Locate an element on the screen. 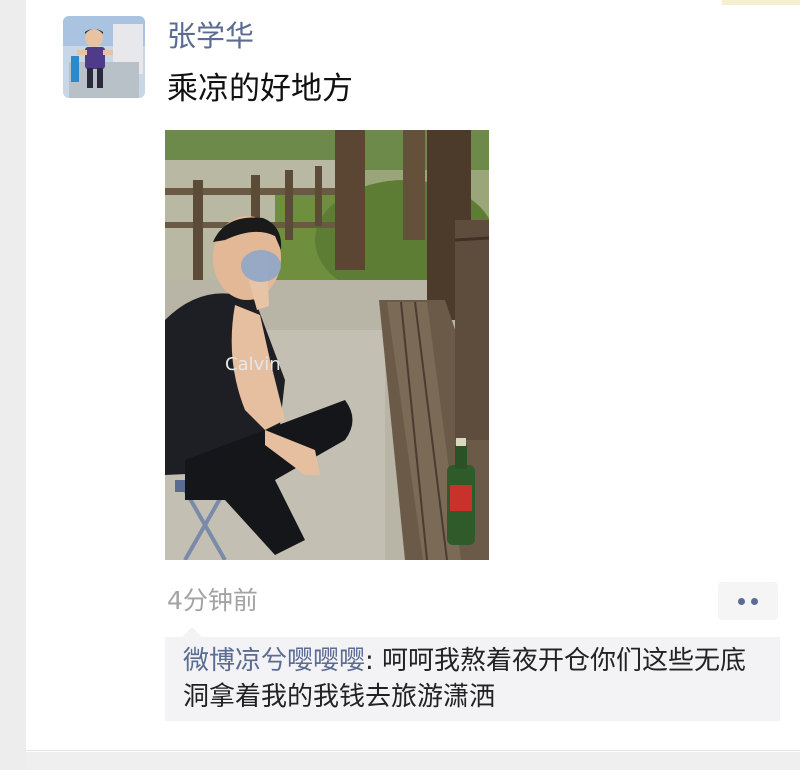 The image size is (800, 770). shirt-text: Calvin is located at coordinates (253, 364).